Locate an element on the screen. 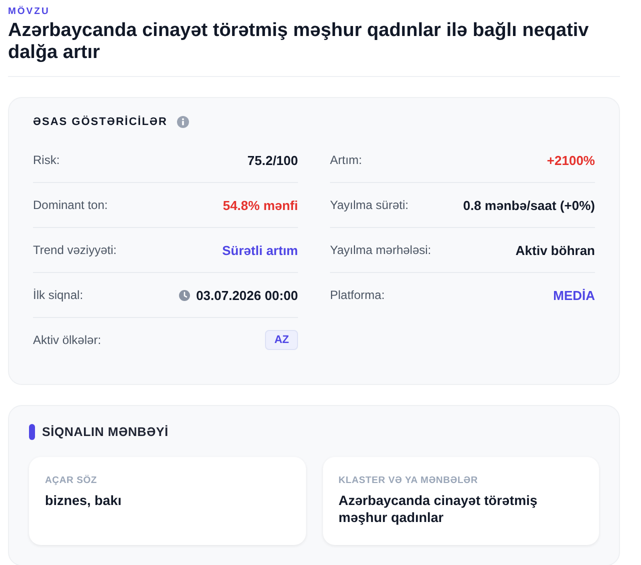 The image size is (641, 565). metric-label: Trend vəziyyəti: is located at coordinates (75, 250).